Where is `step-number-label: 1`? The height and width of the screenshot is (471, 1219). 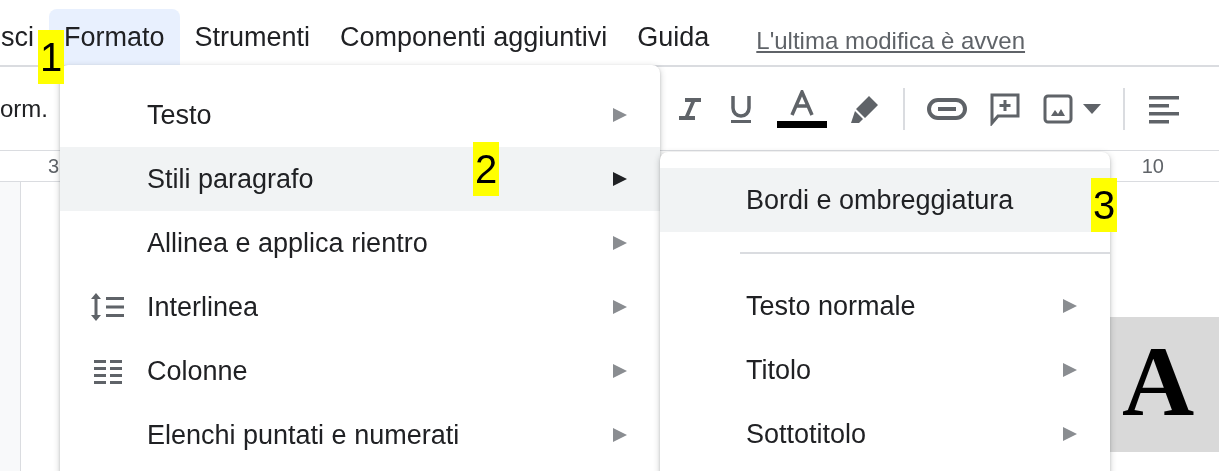 step-number-label: 1 is located at coordinates (51, 57).